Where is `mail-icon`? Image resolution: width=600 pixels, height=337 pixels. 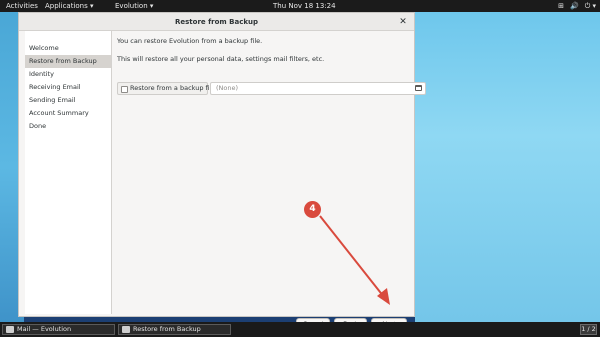 mail-icon is located at coordinates (10, 329).